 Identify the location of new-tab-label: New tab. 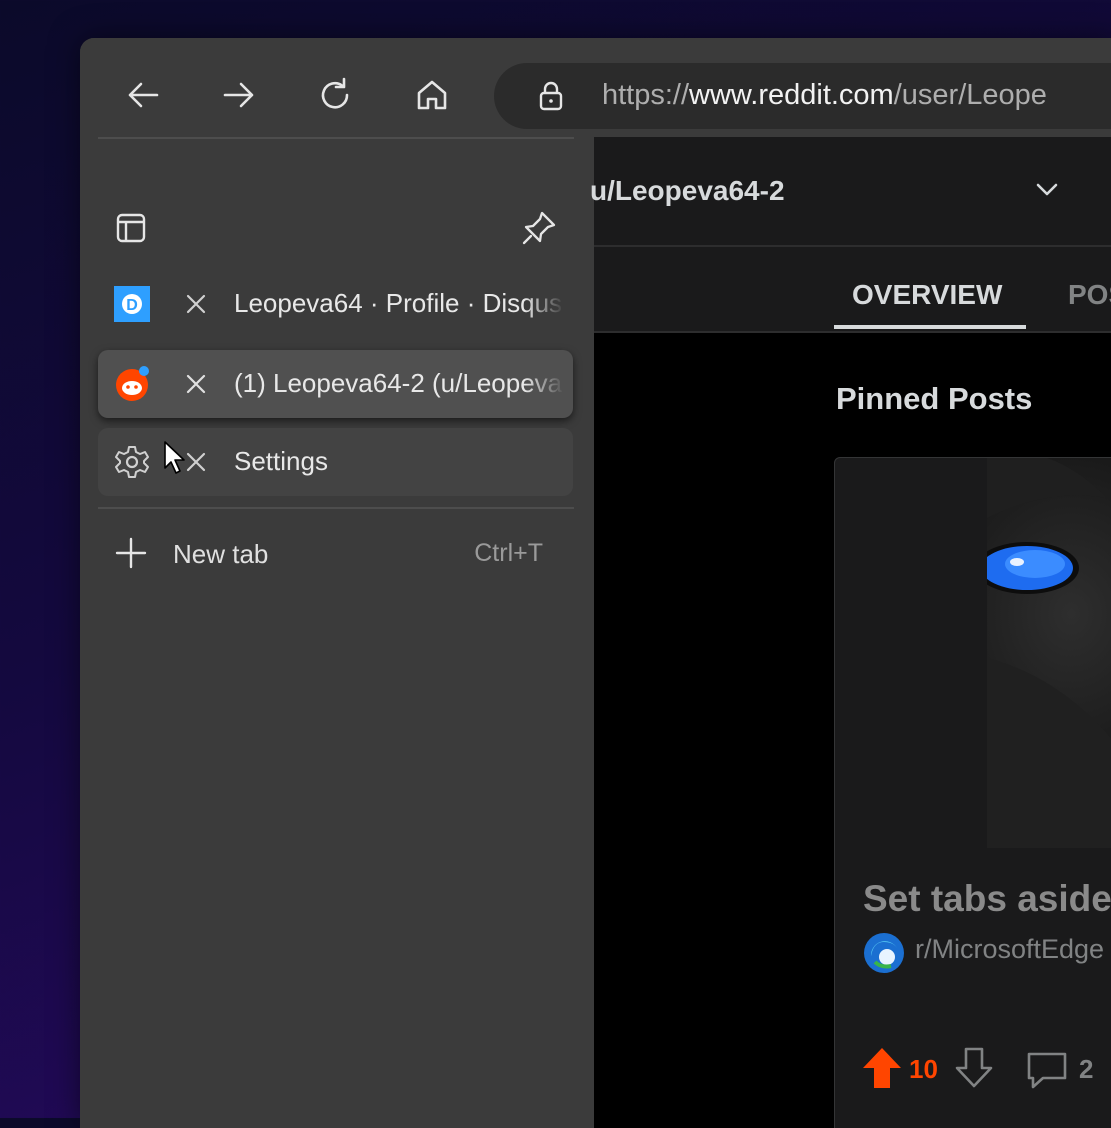
(221, 554).